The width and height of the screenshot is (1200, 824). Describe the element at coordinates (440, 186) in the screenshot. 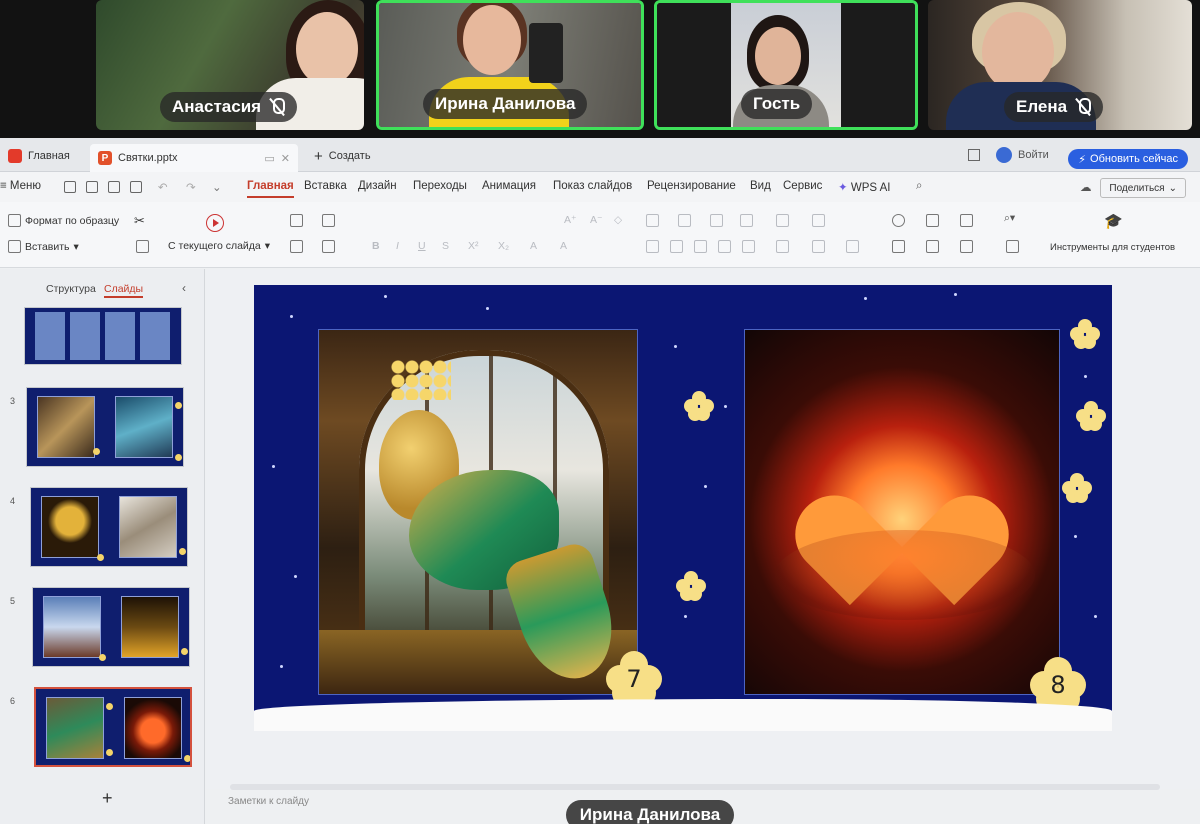

I see `tab-perekhody: Переходы` at that location.